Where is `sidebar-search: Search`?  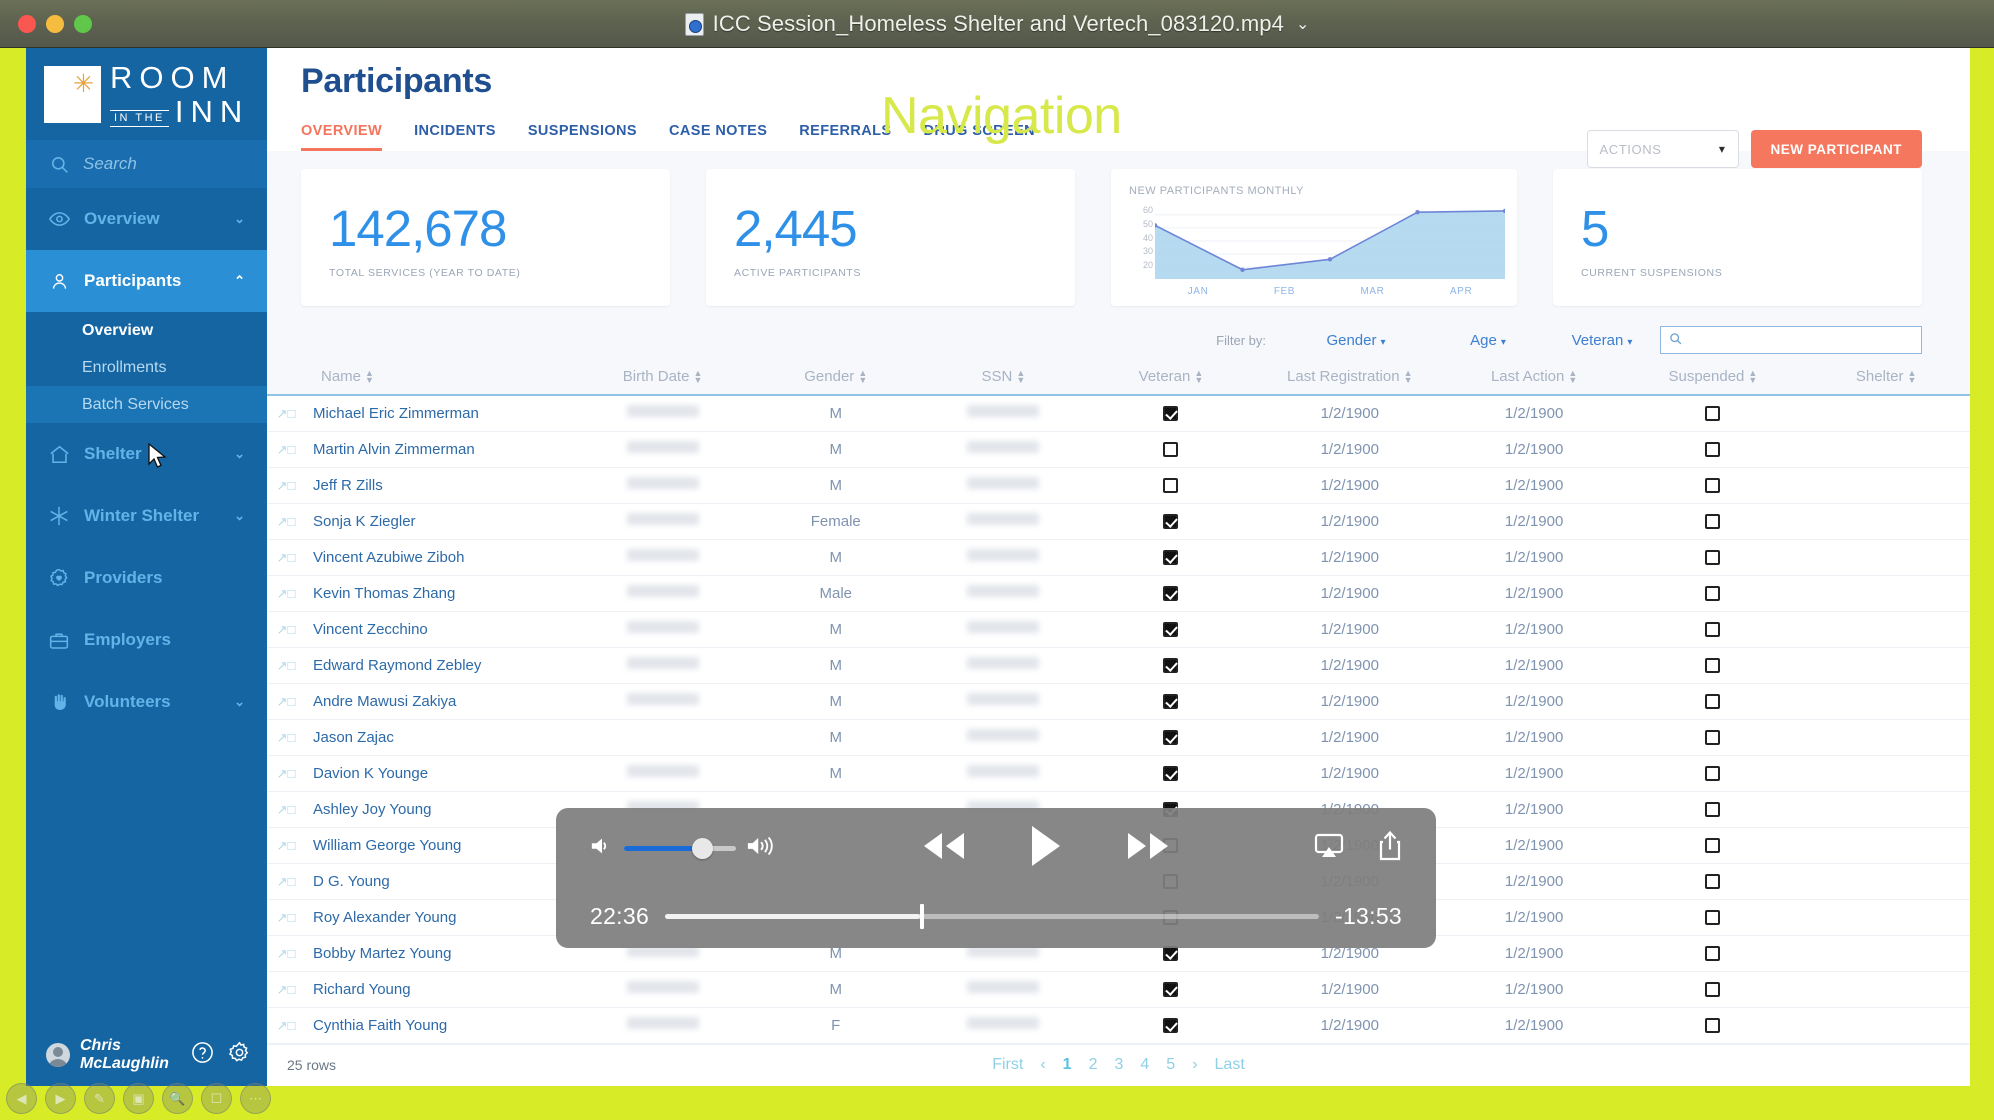 sidebar-search: Search is located at coordinates (146, 164).